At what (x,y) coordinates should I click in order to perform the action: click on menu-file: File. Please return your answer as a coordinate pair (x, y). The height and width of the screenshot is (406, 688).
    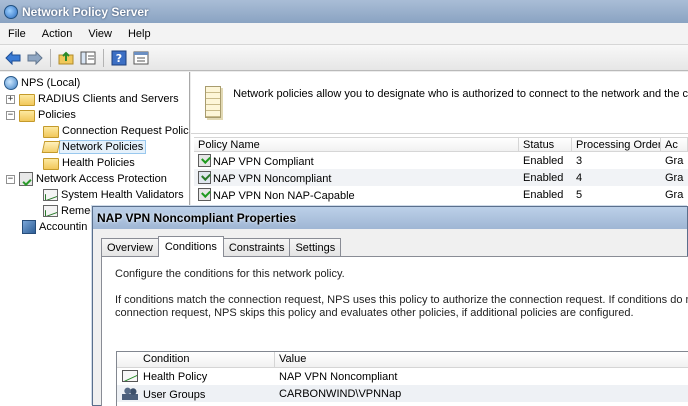
    Looking at the image, I should click on (17, 34).